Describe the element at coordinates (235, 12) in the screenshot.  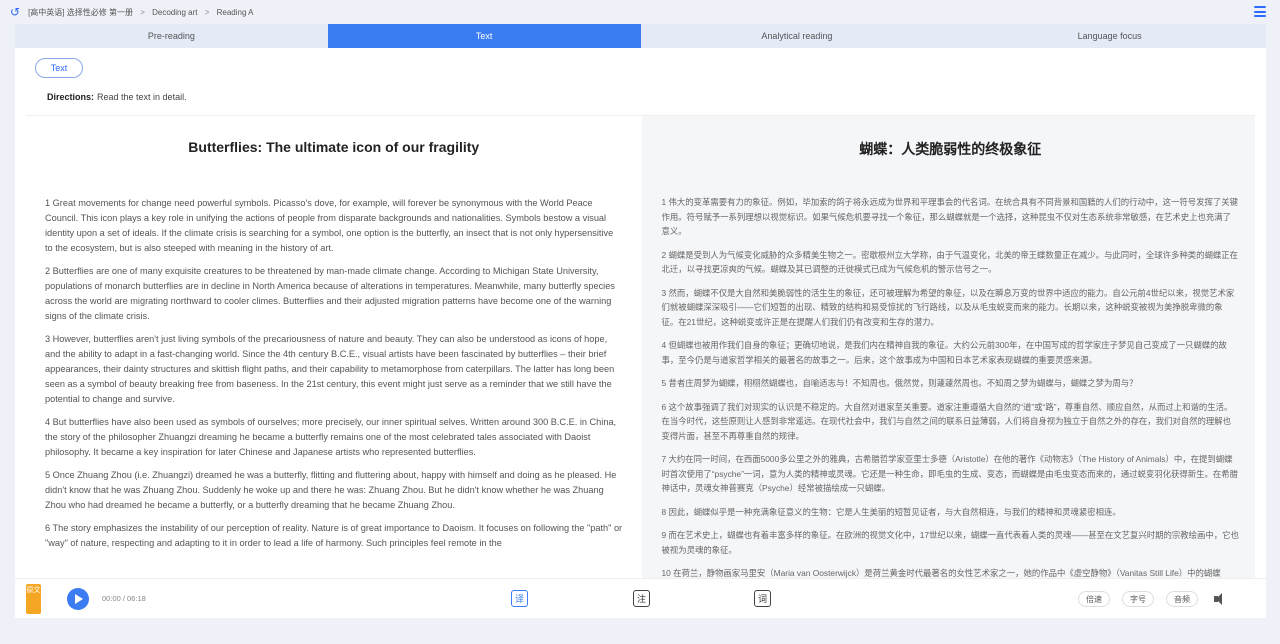
I see `breadcrumb-item-lesson: Reading A` at that location.